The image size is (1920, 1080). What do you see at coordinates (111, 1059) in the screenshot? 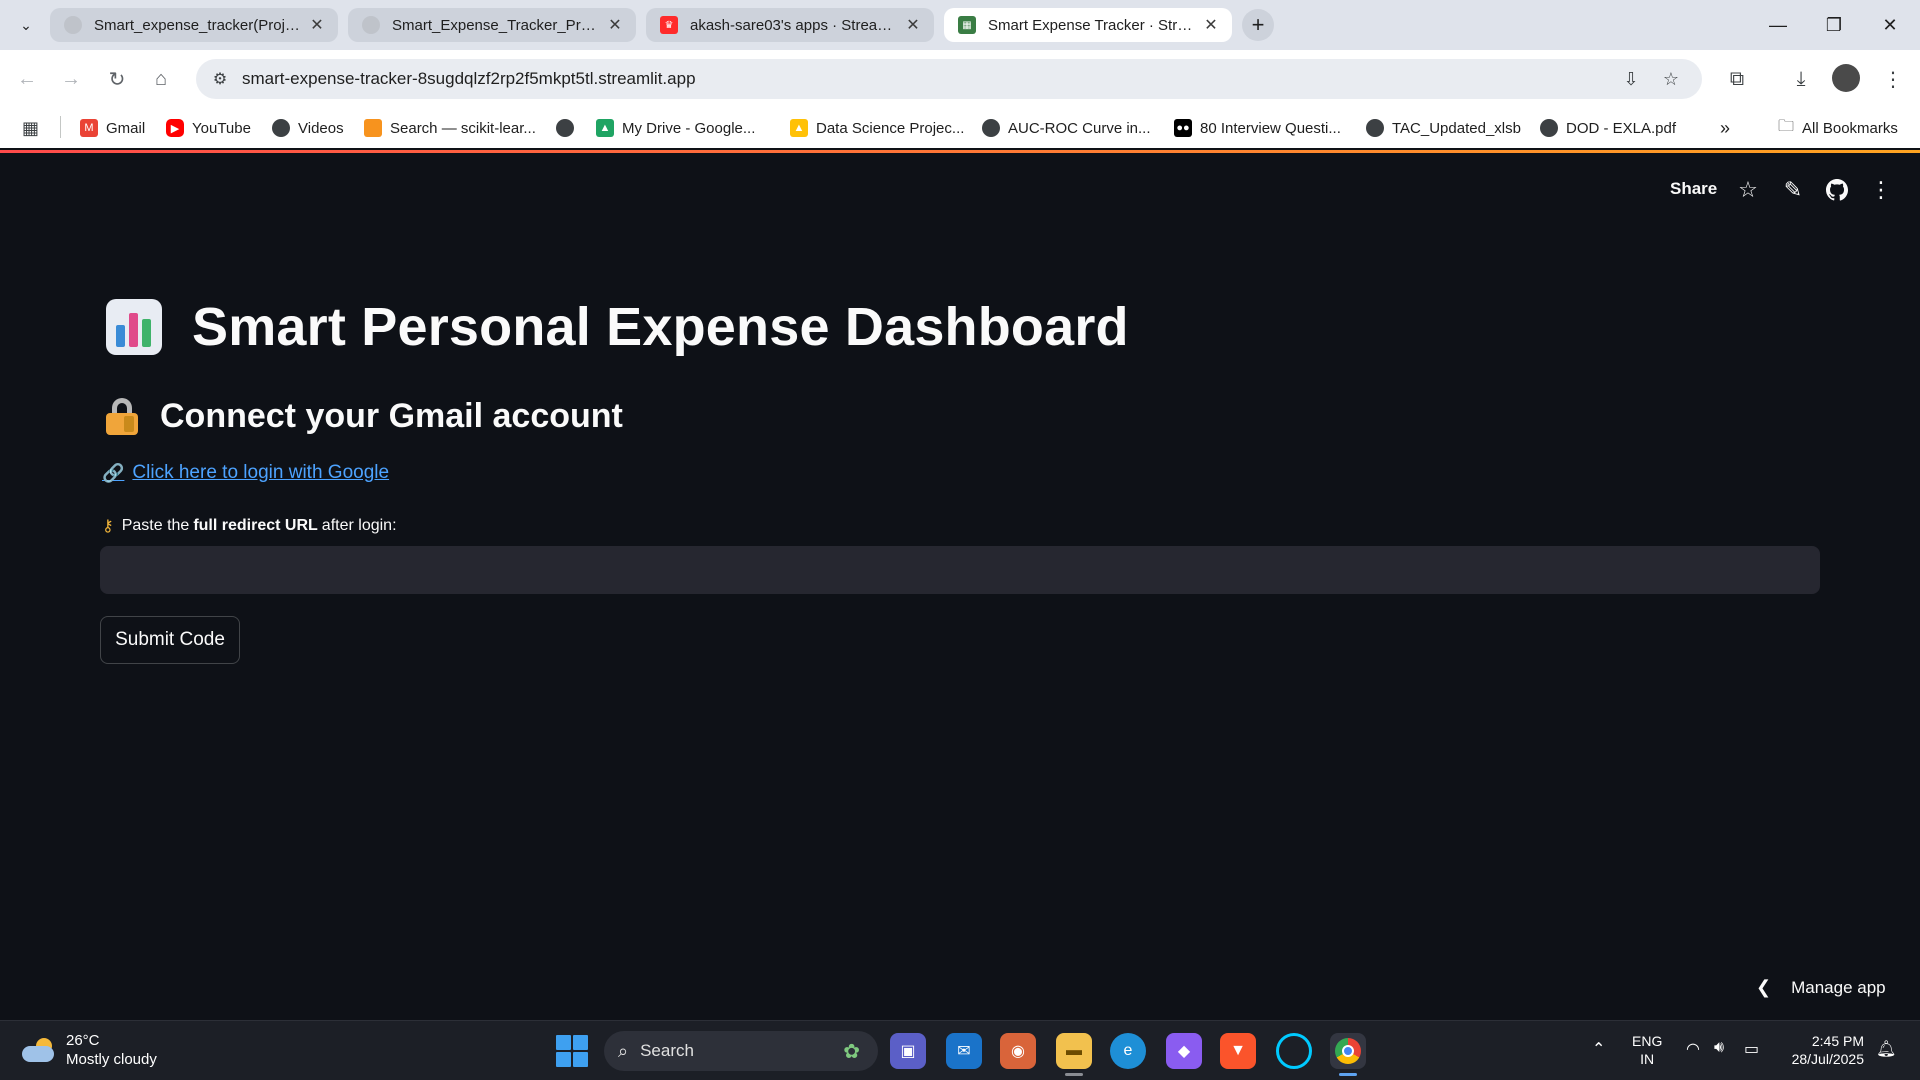
I see `weather-condition: Mostly cloudy` at bounding box center [111, 1059].